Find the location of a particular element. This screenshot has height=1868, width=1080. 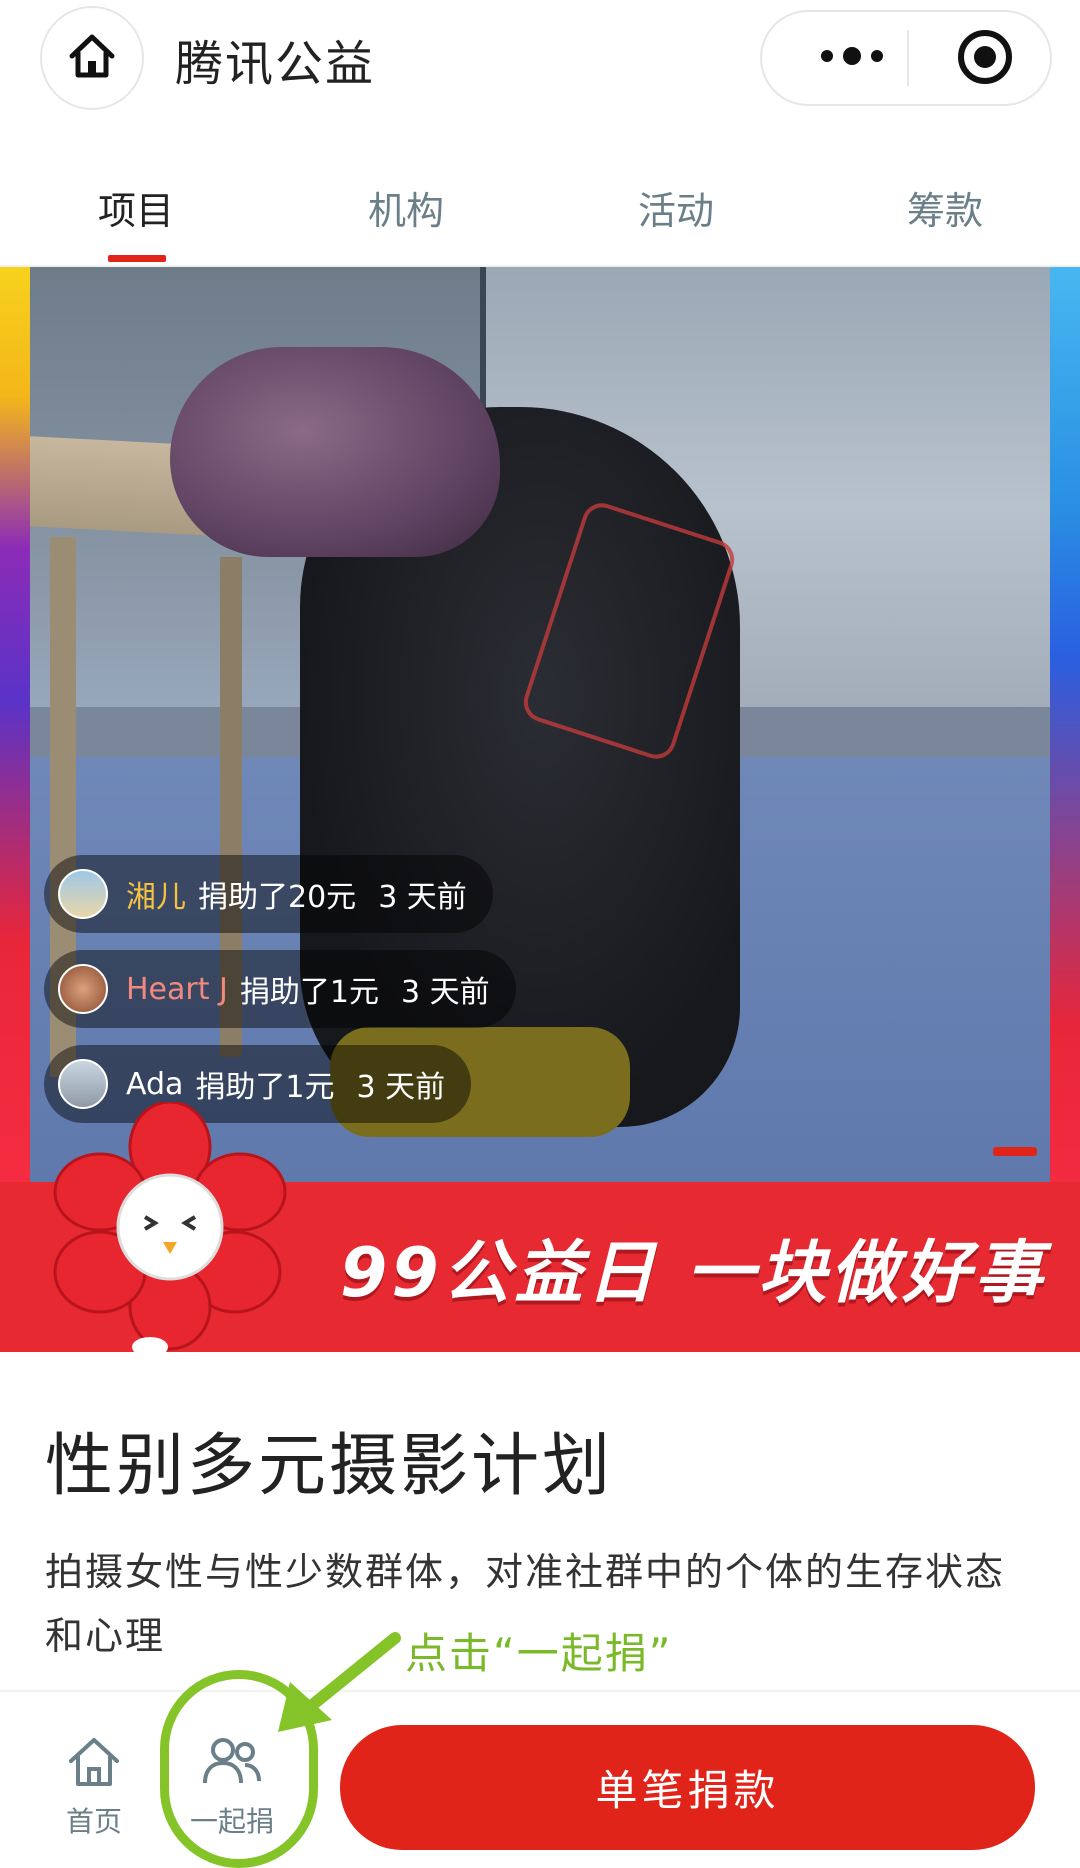

mini-program-header: 腾讯公益 is located at coordinates (540, 57).